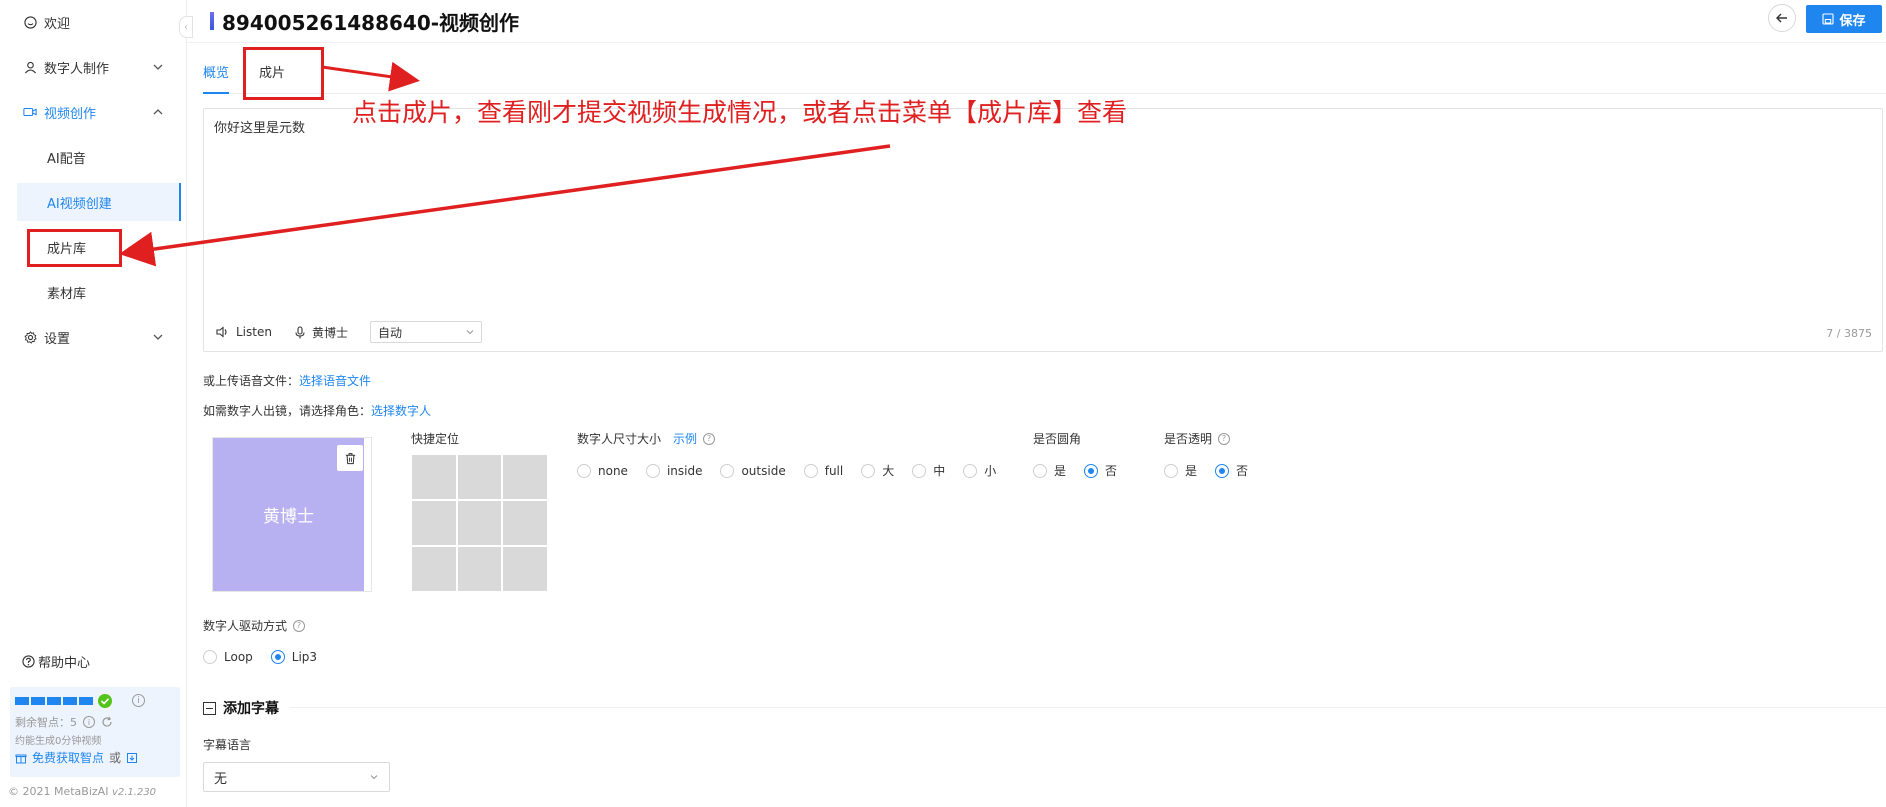 Image resolution: width=1886 pixels, height=807 pixels. Describe the element at coordinates (1100, 470) in the screenshot. I see `rounded-no: 否` at that location.